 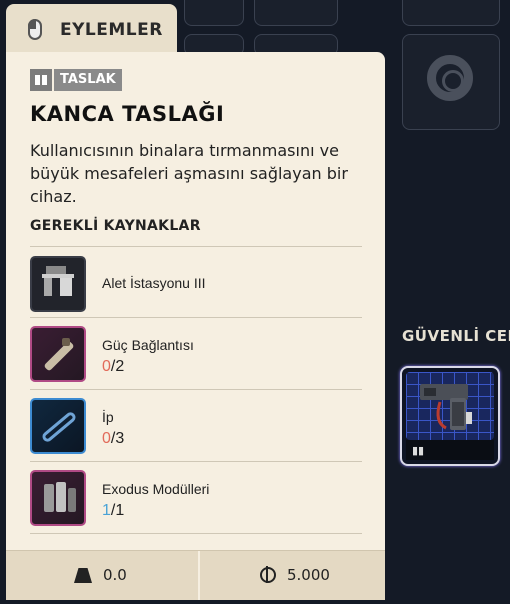 I want to click on actions-label: EYLEMLER, so click(x=111, y=30).